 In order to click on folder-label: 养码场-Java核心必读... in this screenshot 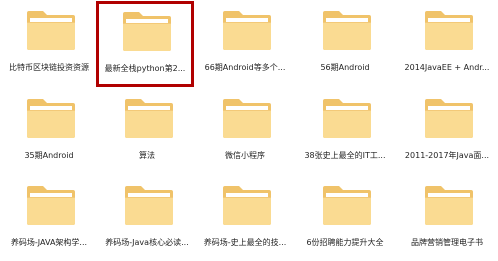, I will do `click(147, 242)`.